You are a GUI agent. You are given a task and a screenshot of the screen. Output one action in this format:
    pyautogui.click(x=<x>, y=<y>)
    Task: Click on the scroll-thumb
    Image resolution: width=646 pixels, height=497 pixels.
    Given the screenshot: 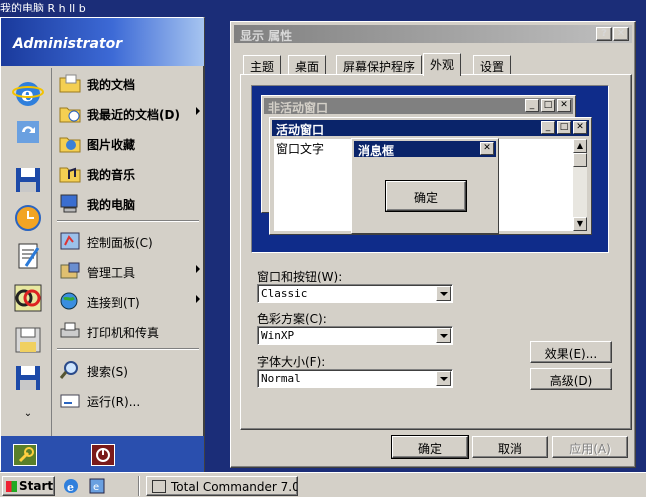 What is the action you would take?
    pyautogui.click(x=580, y=160)
    